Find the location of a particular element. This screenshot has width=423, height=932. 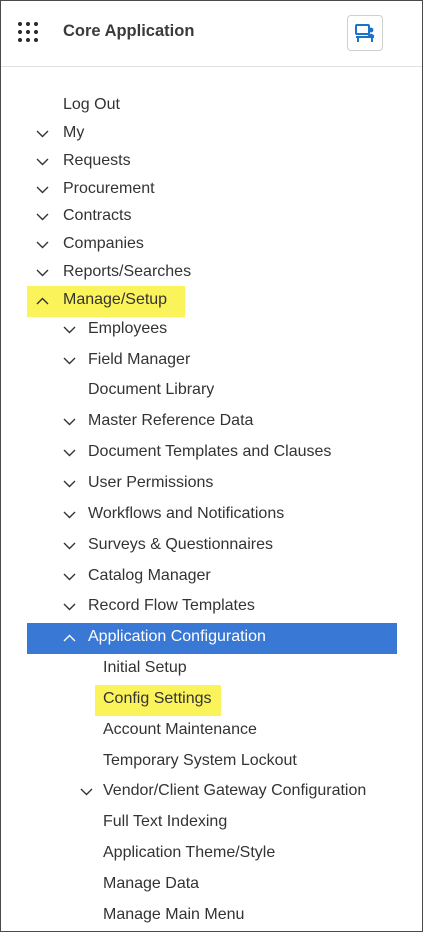

menu-item-manage-setup: Manage/Setup is located at coordinates (211, 301).